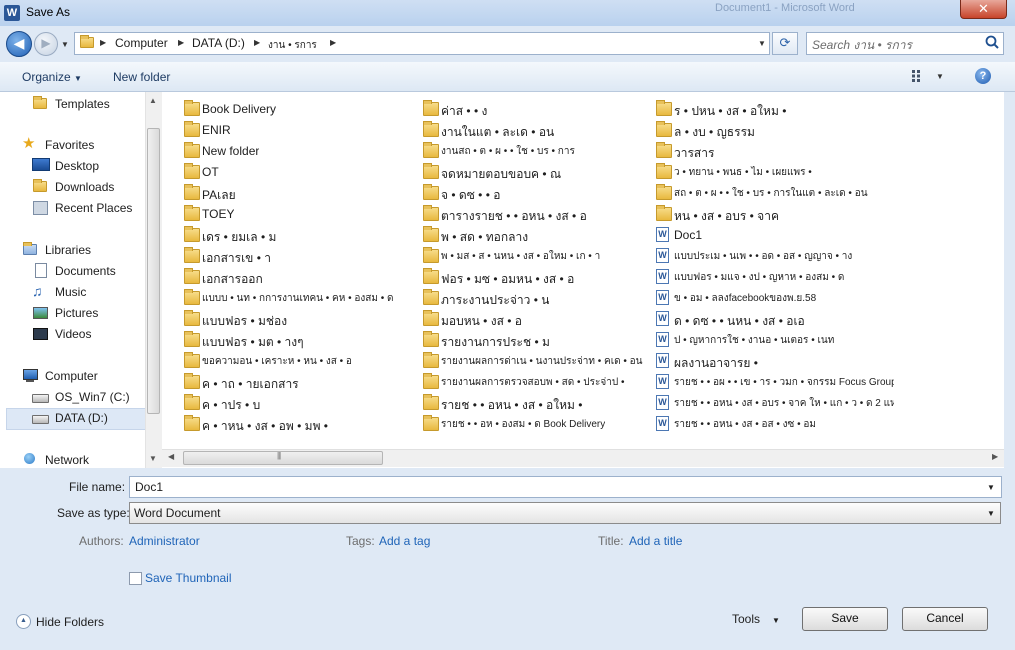 The height and width of the screenshot is (650, 1015). I want to click on tools-button: Tools ▼, so click(756, 619).